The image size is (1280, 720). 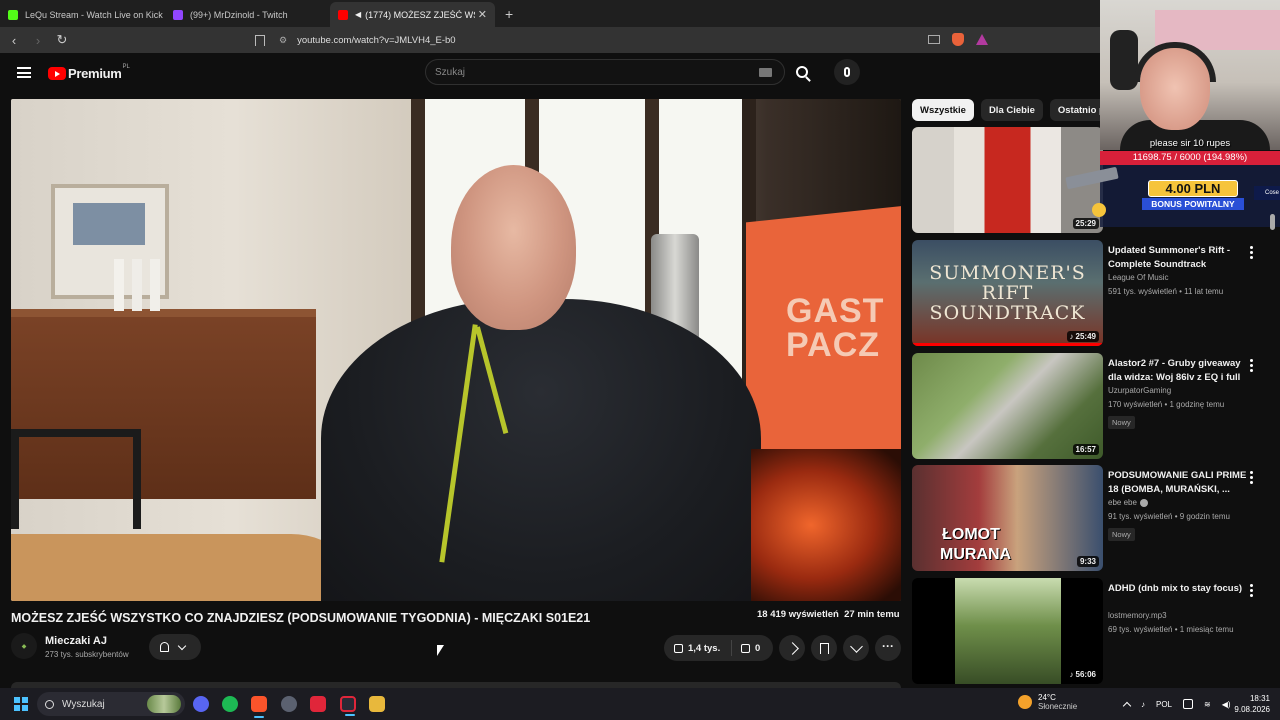 I want to click on chevron-up-icon, so click(x=1127, y=706).